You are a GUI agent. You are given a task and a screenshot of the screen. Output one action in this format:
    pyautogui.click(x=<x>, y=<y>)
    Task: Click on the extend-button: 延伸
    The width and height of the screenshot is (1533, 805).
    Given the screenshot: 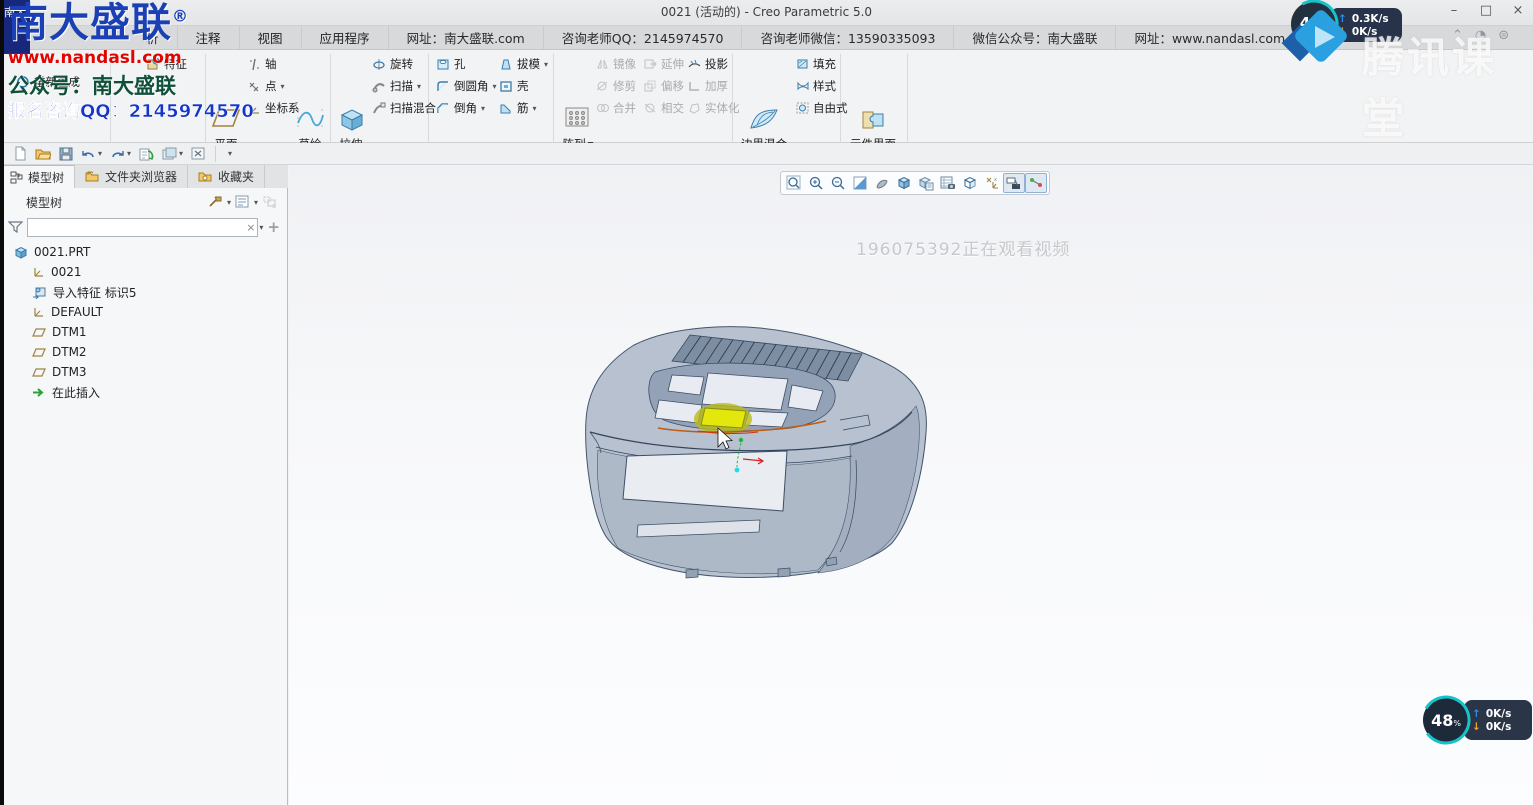 What is the action you would take?
    pyautogui.click(x=664, y=64)
    